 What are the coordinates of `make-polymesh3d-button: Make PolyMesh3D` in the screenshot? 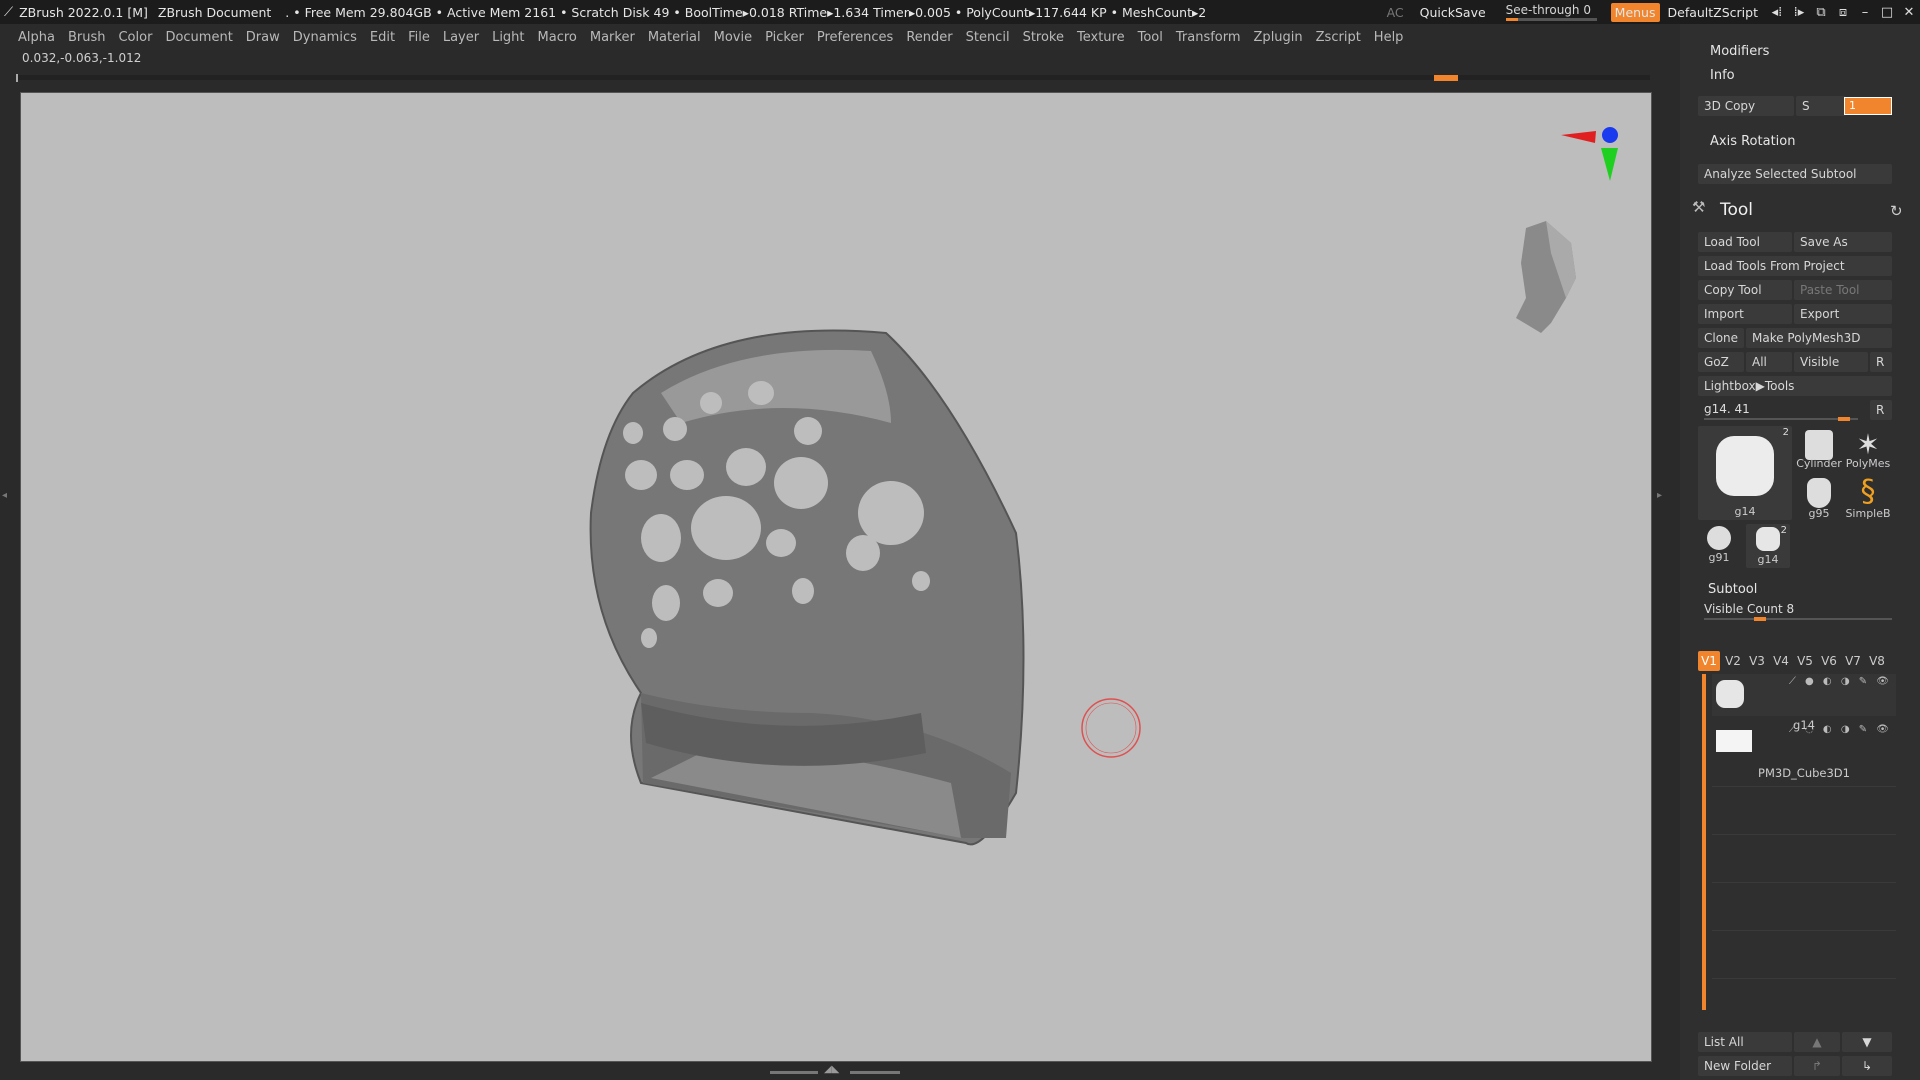 It's located at (1819, 338).